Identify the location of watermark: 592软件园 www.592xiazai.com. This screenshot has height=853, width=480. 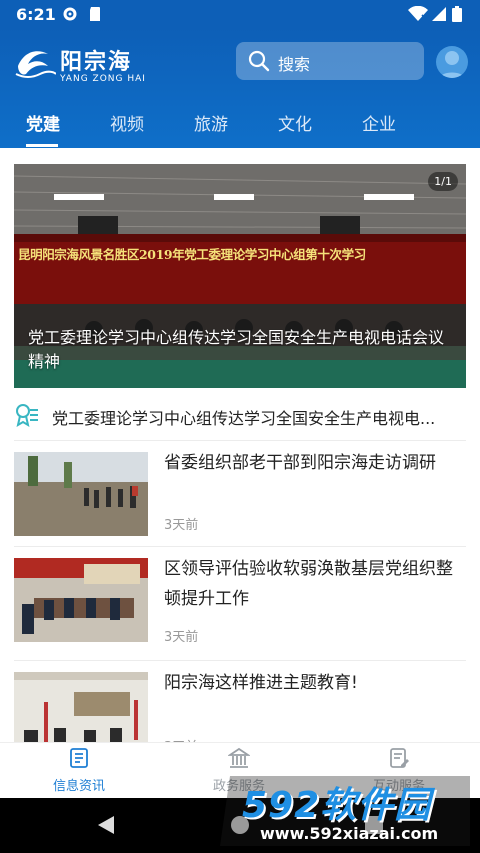
(350, 809).